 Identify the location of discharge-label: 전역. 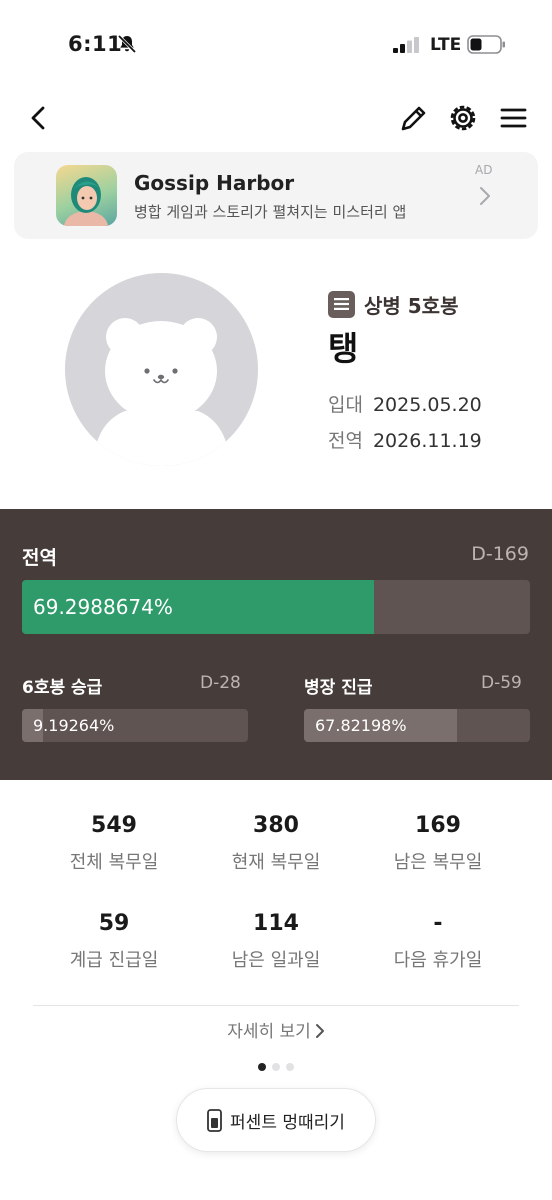
(345, 441).